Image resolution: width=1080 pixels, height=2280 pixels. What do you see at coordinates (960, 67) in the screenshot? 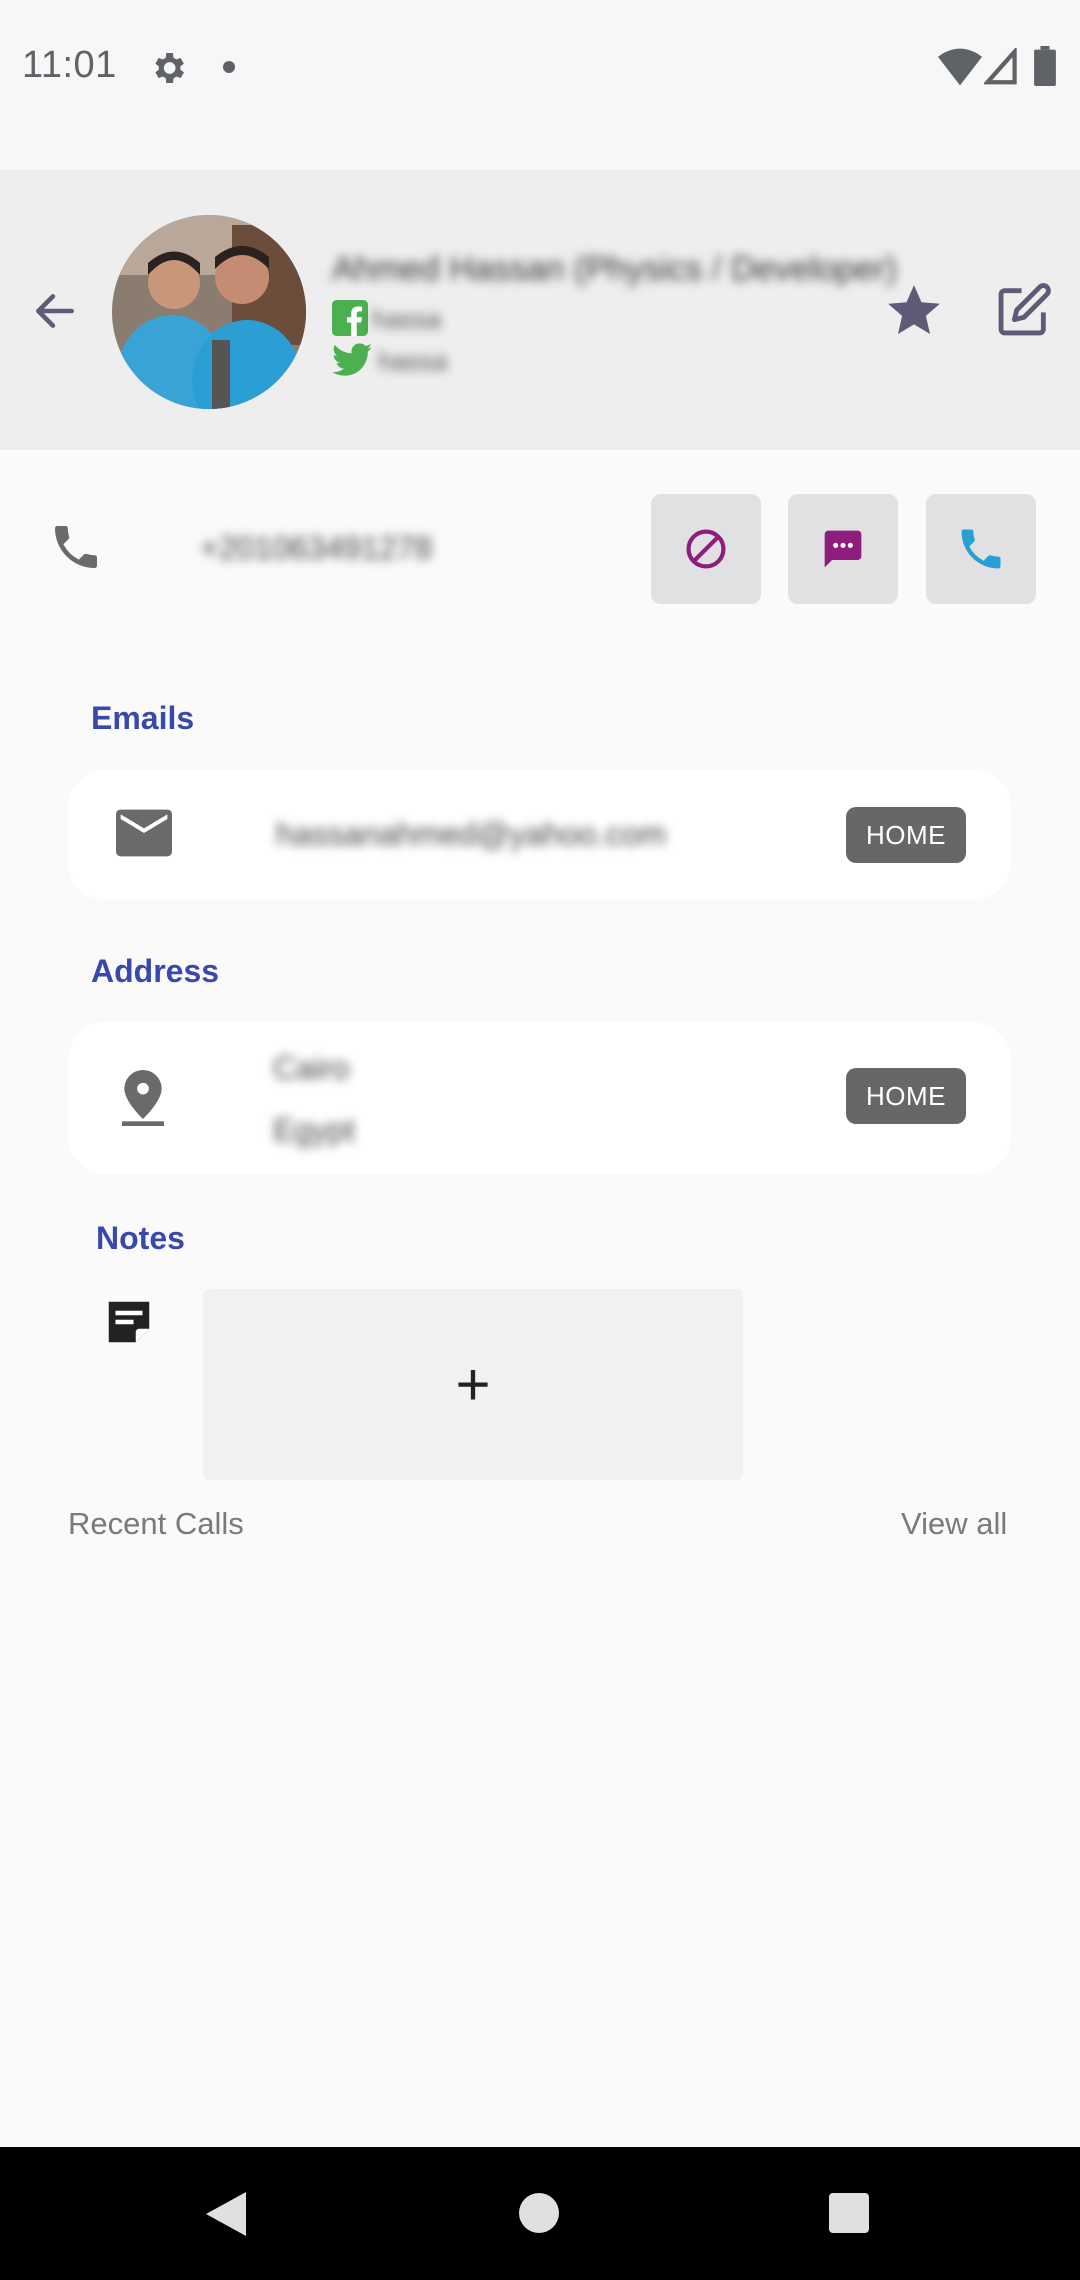
I see `wifi-icon` at bounding box center [960, 67].